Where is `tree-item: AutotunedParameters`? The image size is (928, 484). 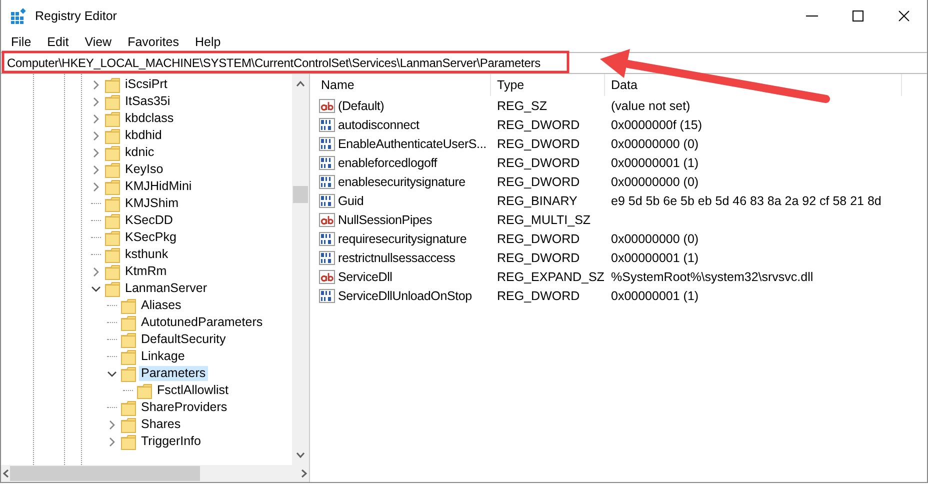 tree-item: AutotunedParameters is located at coordinates (202, 322).